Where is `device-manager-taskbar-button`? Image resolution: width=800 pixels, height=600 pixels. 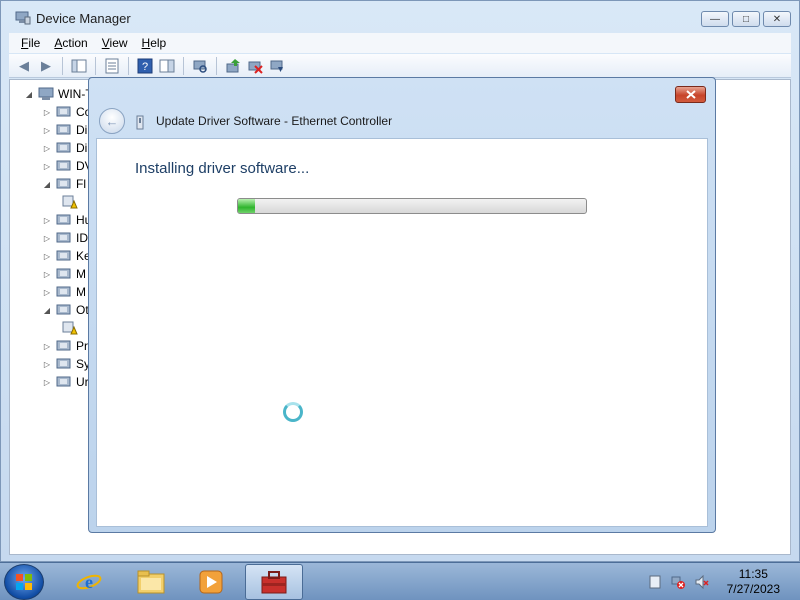
device-manager-taskbar-button is located at coordinates (274, 582).